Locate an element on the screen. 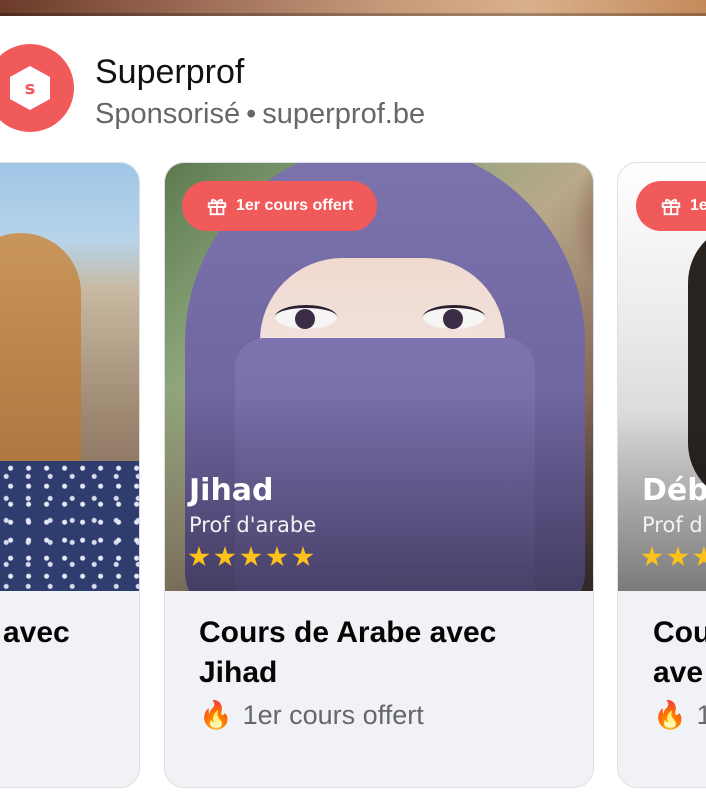 The width and height of the screenshot is (706, 804). sponsored-label: Sponsorisé is located at coordinates (168, 114).